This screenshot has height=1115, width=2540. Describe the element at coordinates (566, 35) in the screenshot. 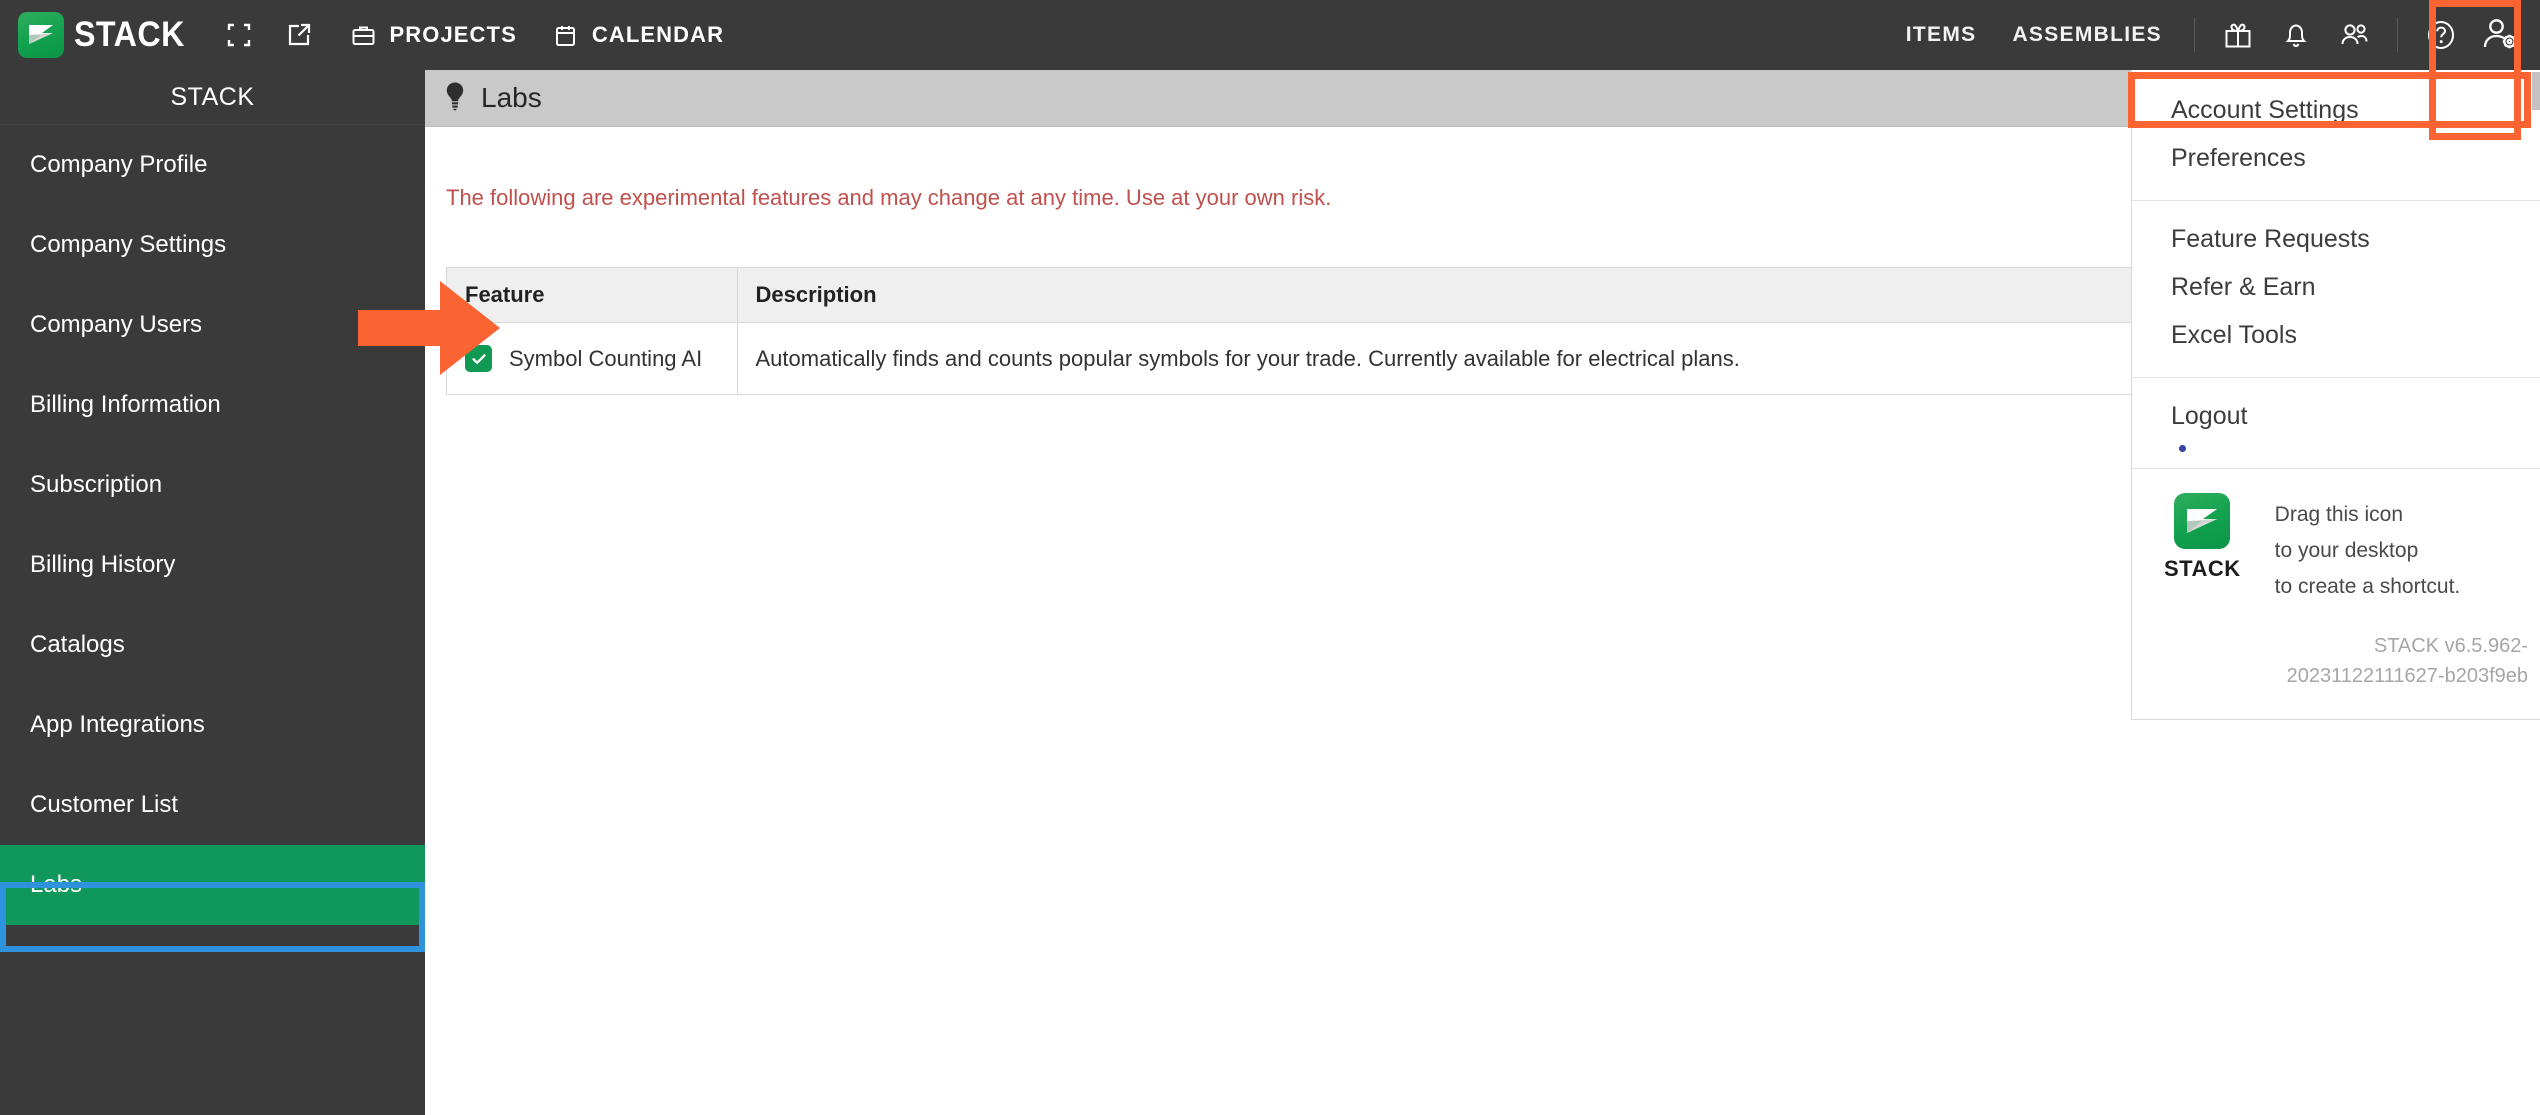

I see `calendar-icon` at that location.